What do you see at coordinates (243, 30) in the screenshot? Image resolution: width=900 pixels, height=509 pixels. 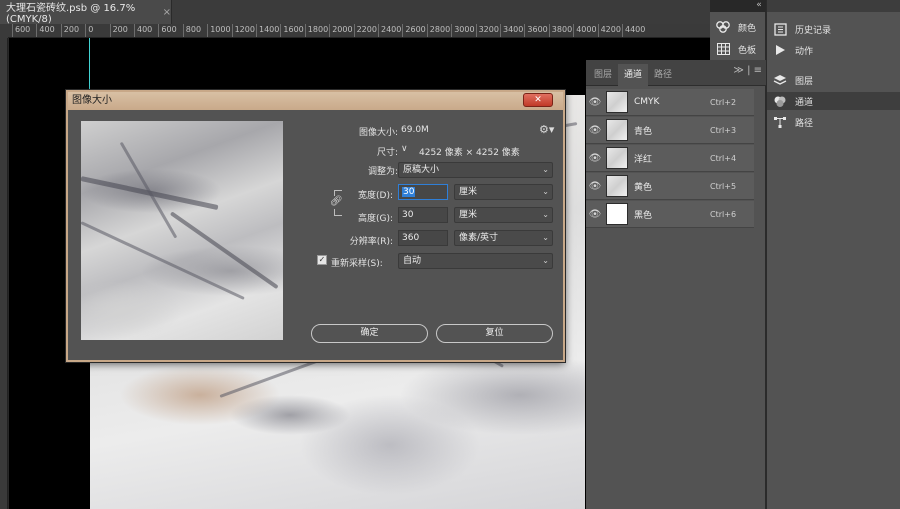 I see `ruler-tick: 1200` at bounding box center [243, 30].